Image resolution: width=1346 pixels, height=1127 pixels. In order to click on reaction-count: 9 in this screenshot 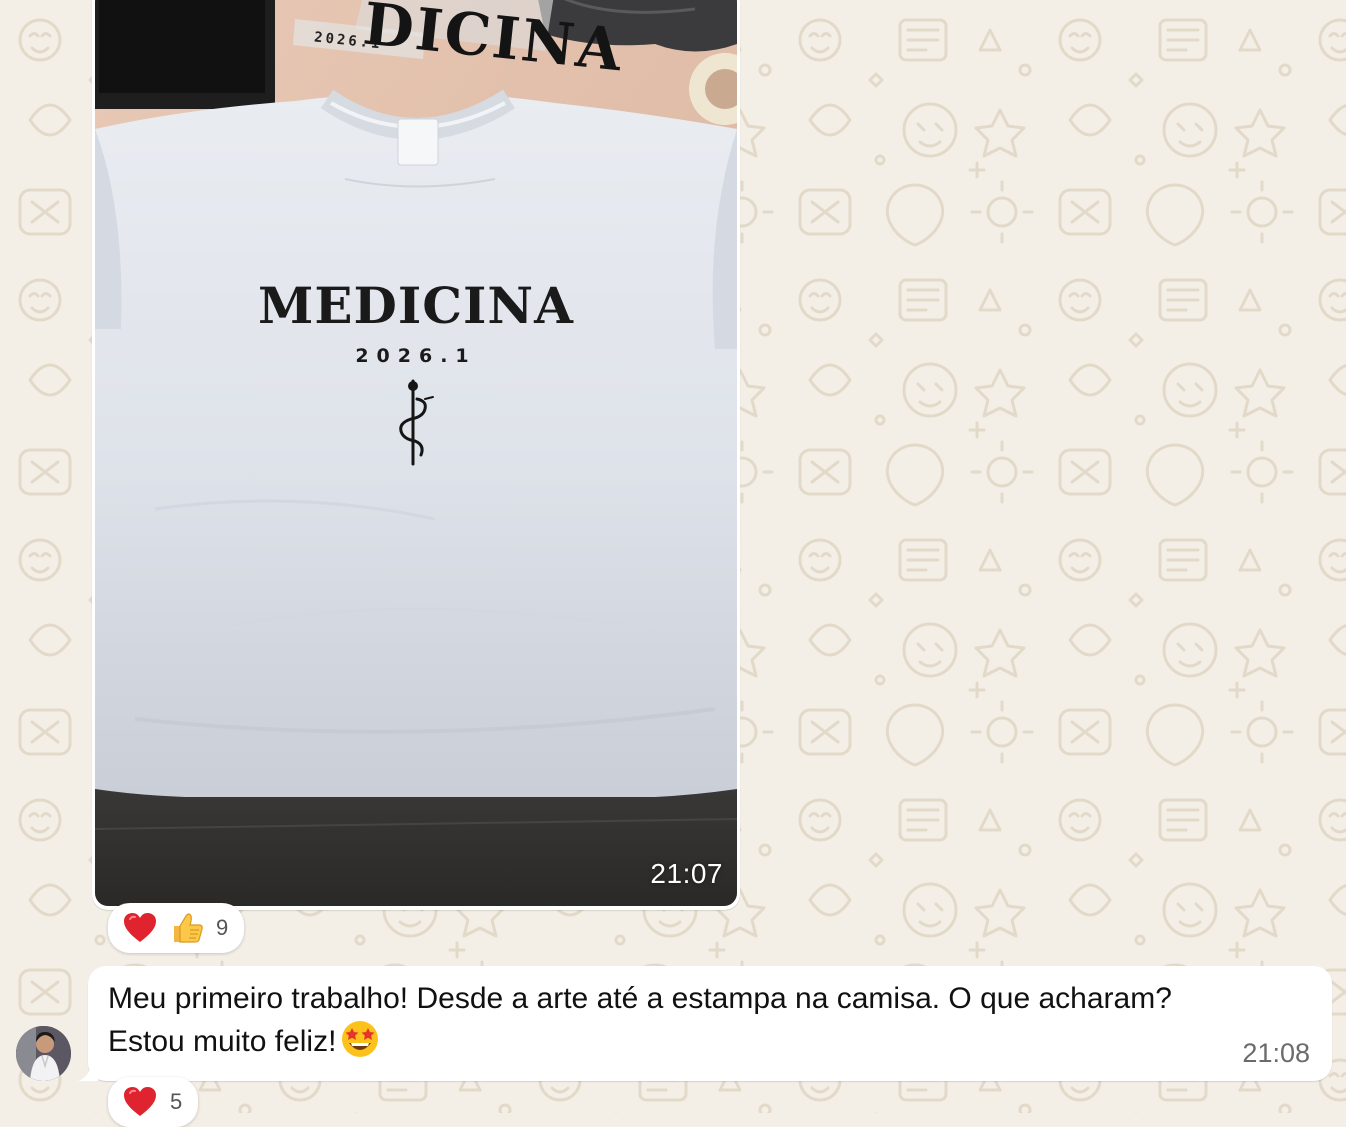, I will do `click(222, 927)`.